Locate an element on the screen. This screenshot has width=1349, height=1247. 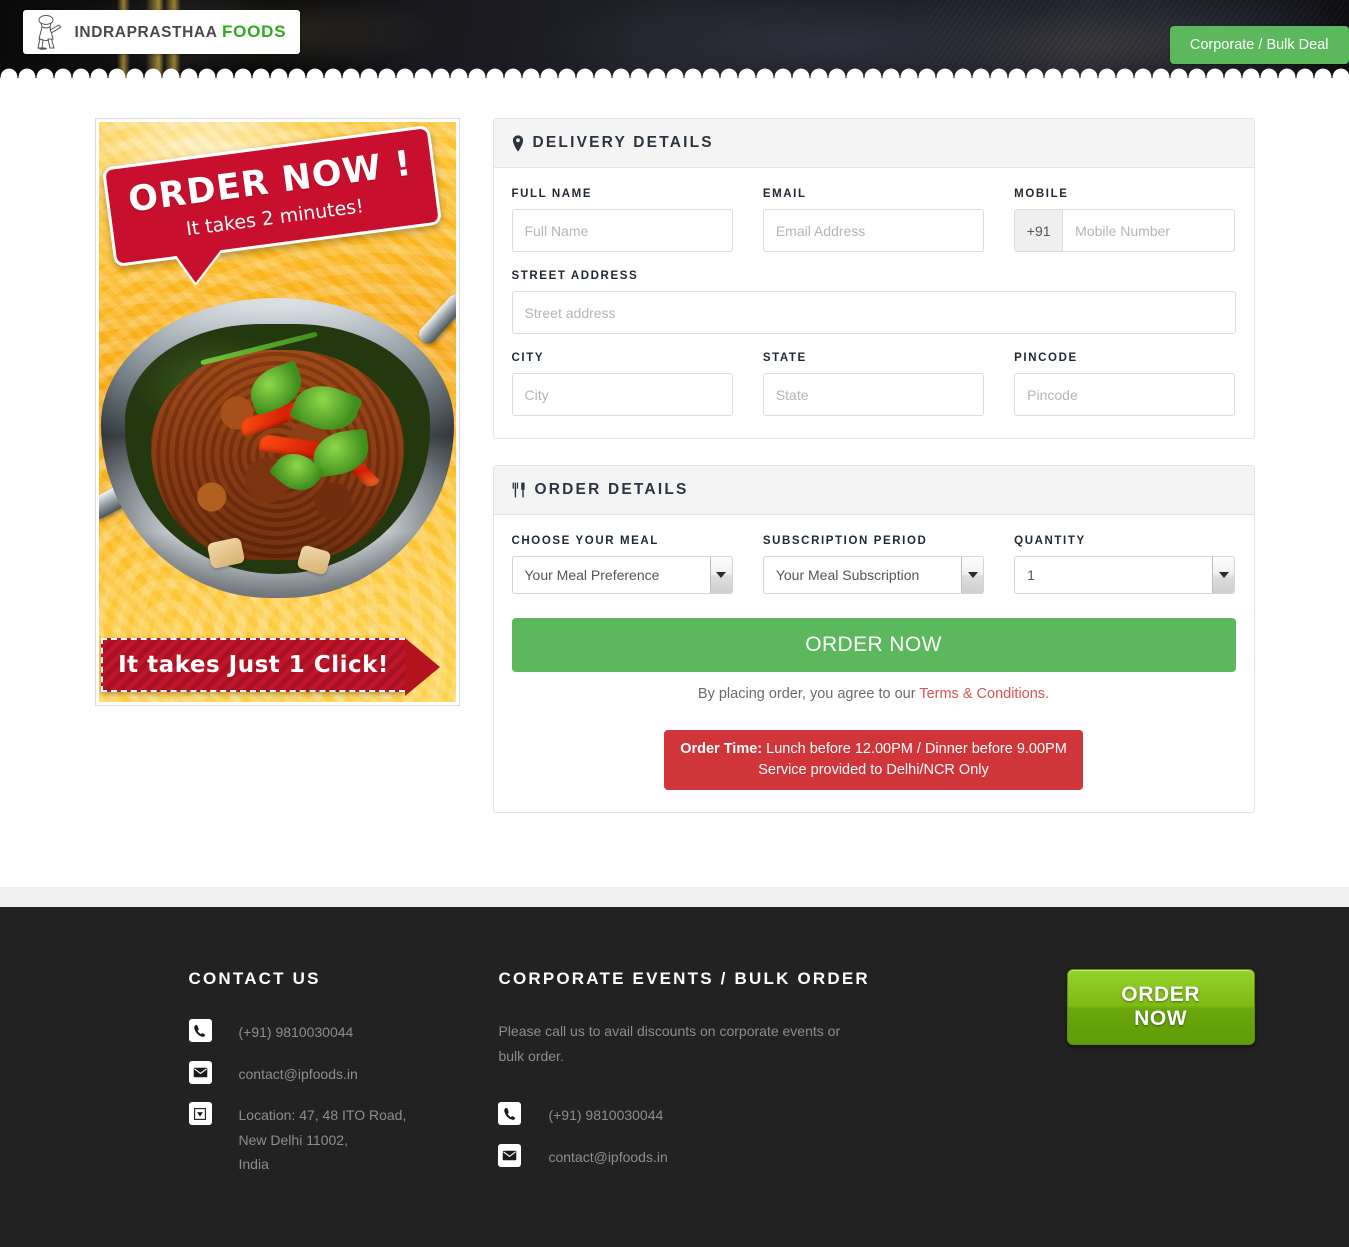
contact-phone-text: (+91) 9810030044 is located at coordinates (296, 1032).